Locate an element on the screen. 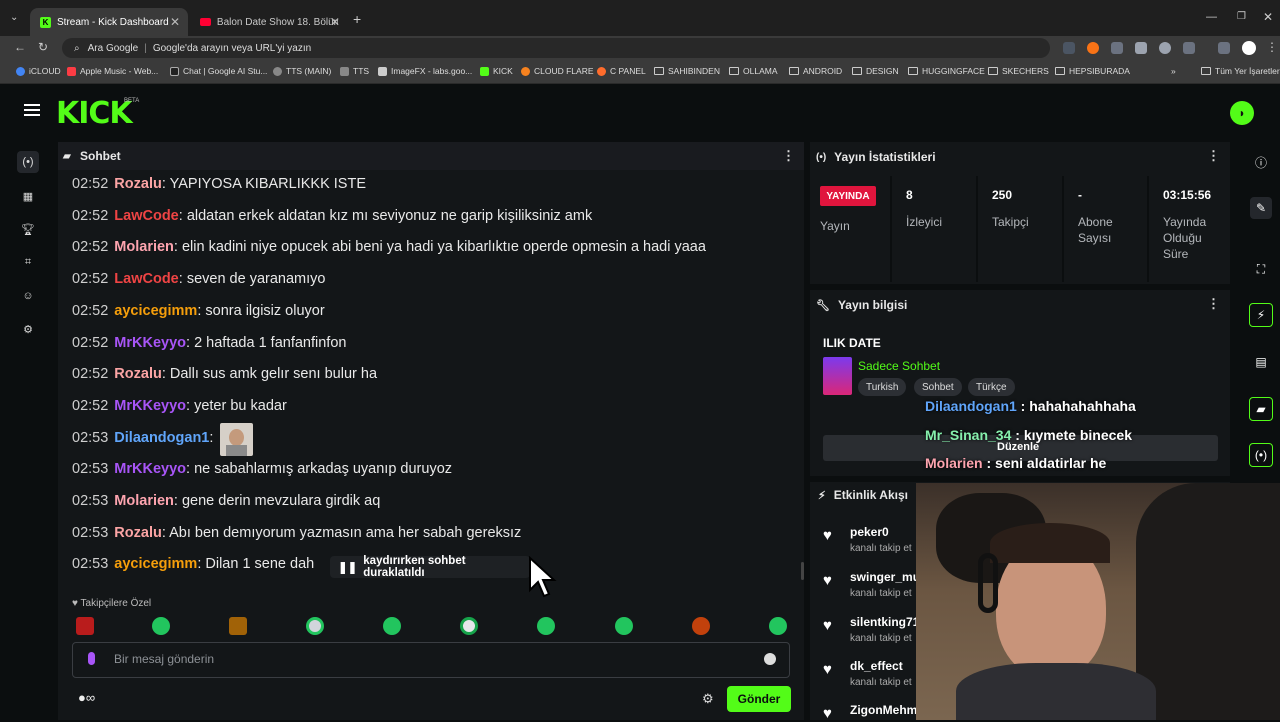 This screenshot has width=1280, height=722. profile-avatar is located at coordinates (1249, 48).